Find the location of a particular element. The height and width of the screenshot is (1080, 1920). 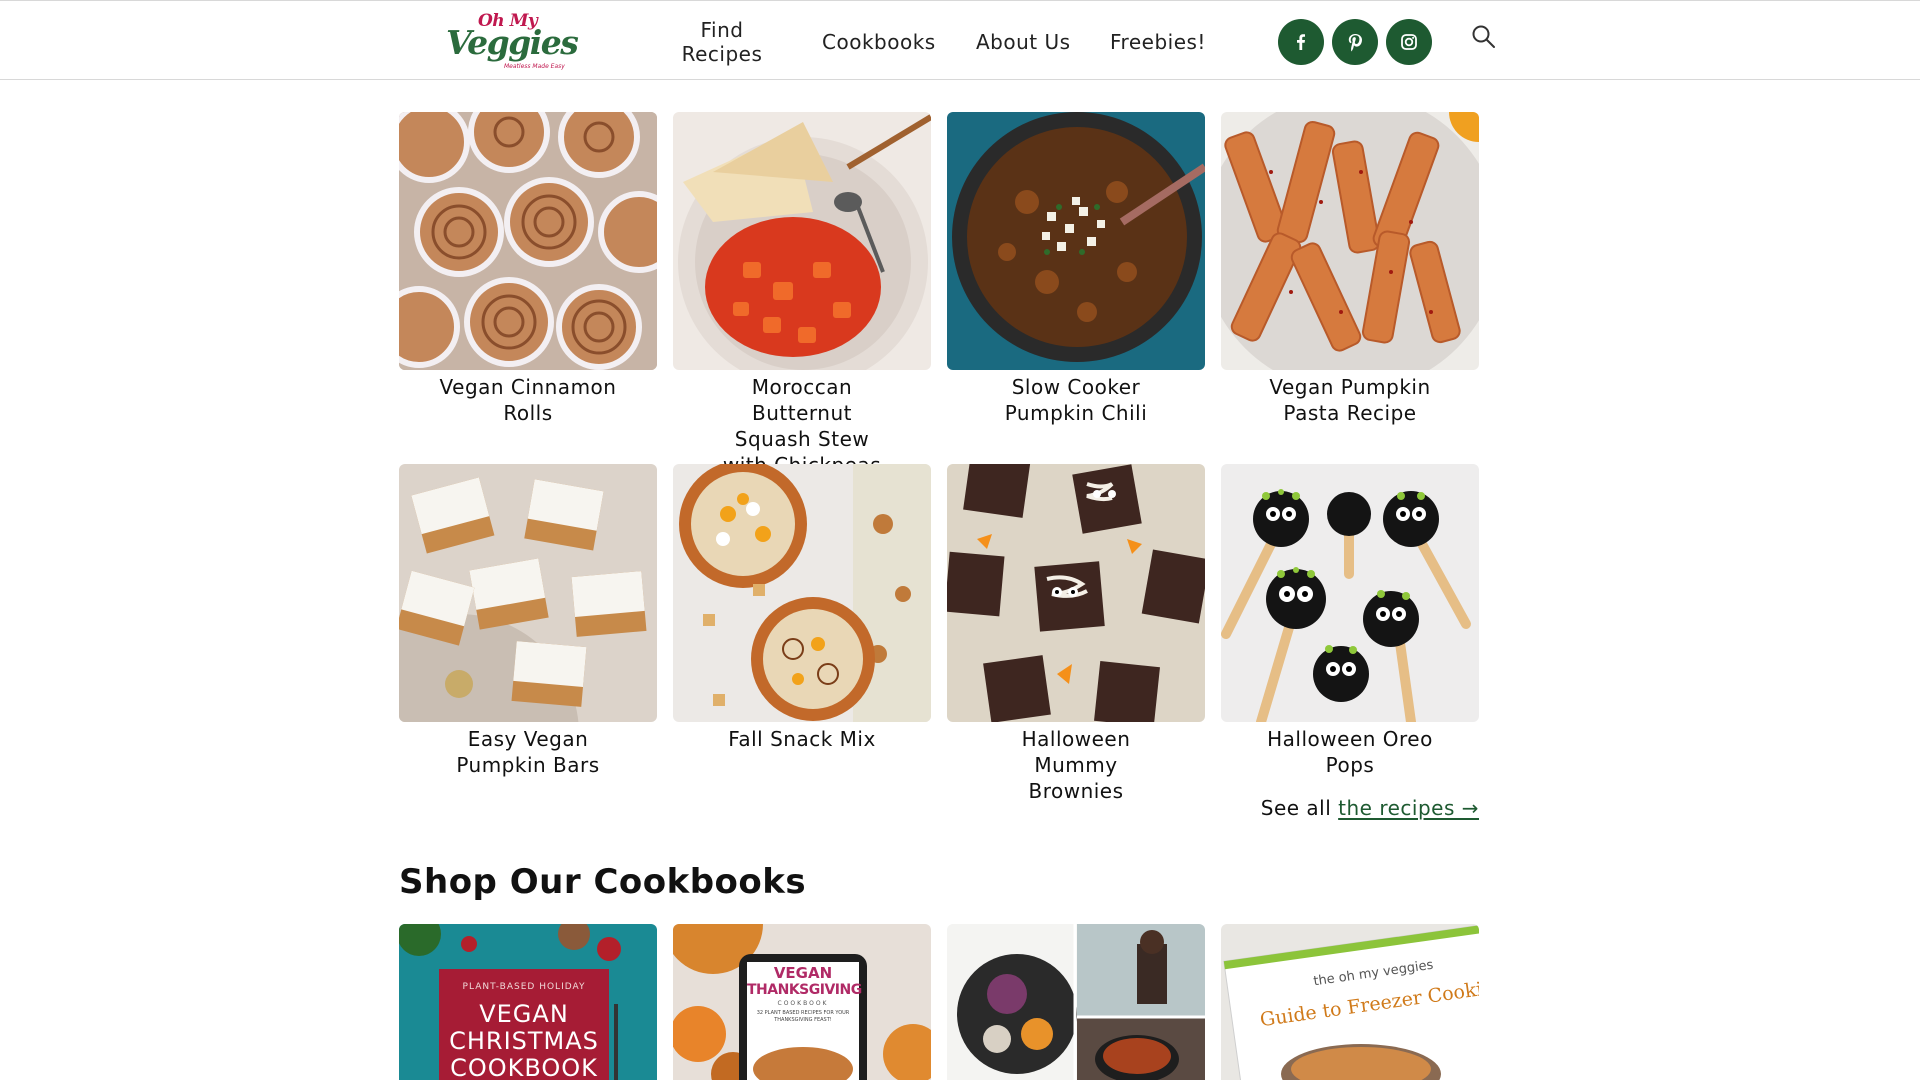

recipe-image-mummy-brownies is located at coordinates (1076, 593).